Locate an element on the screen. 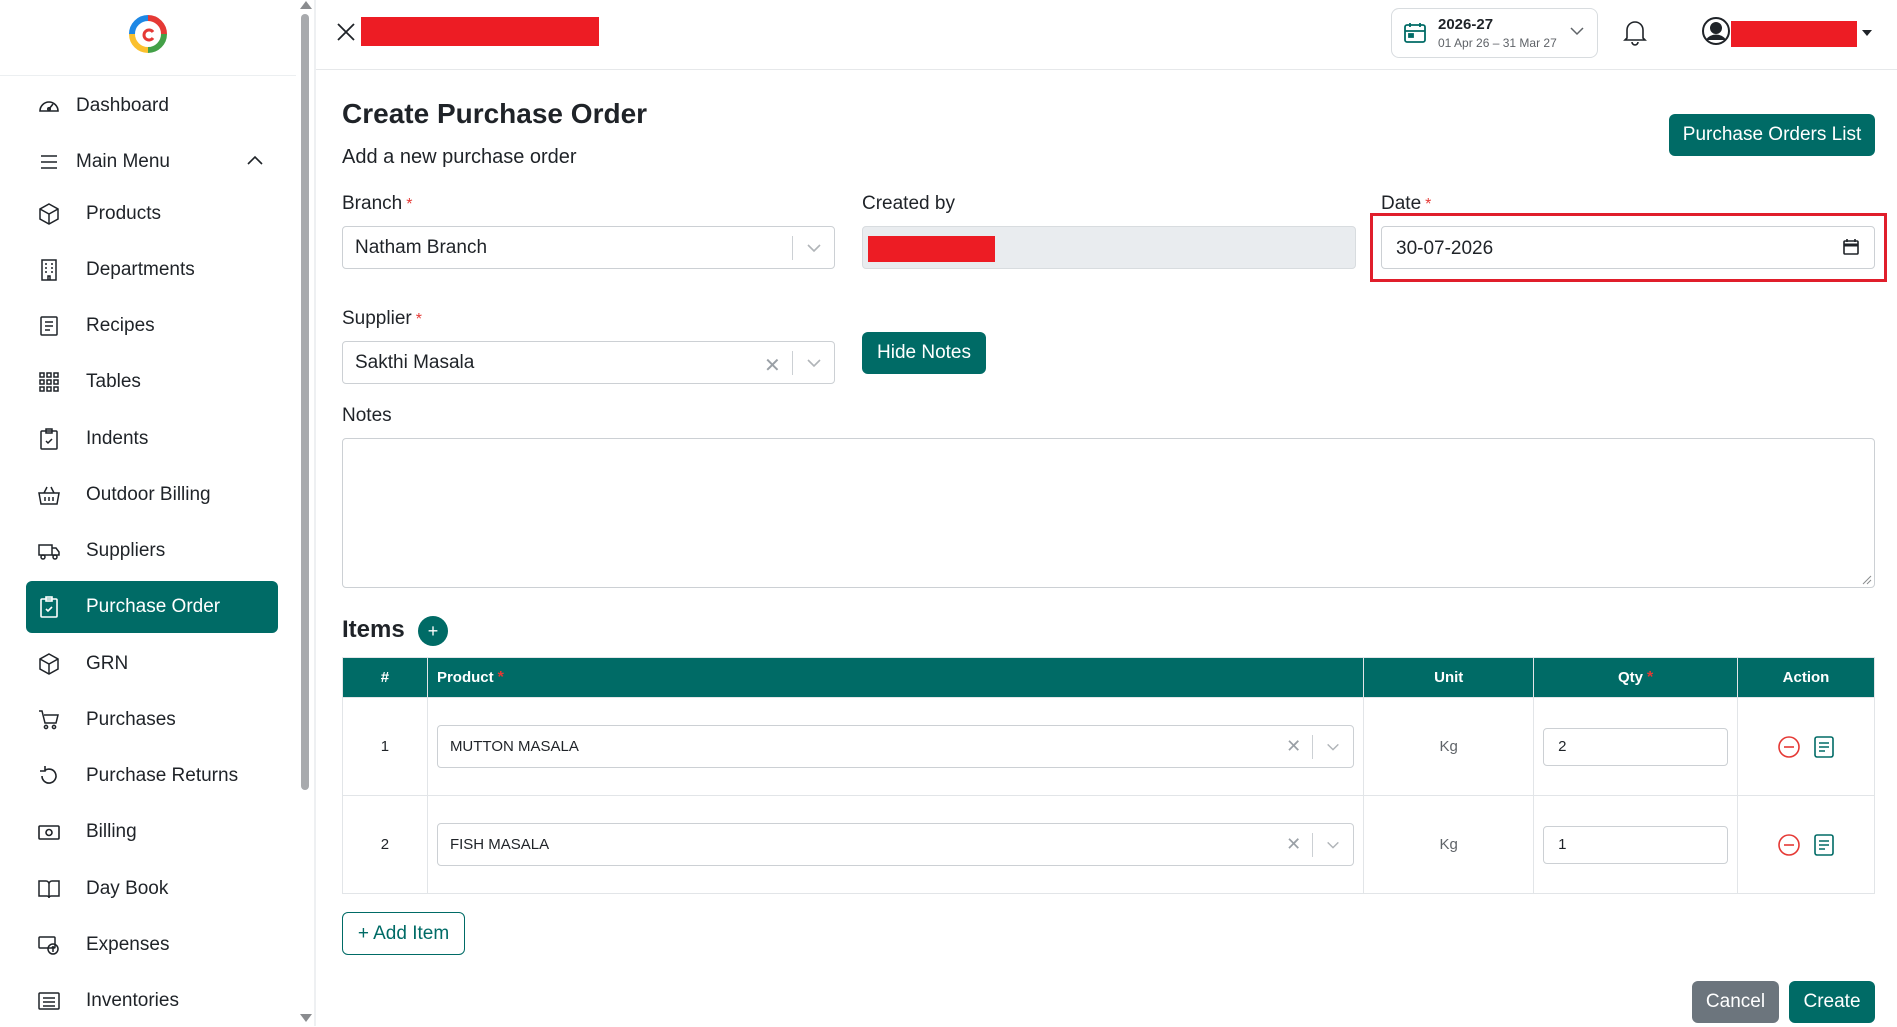 The image size is (1897, 1027). bell-icon is located at coordinates (1635, 32).